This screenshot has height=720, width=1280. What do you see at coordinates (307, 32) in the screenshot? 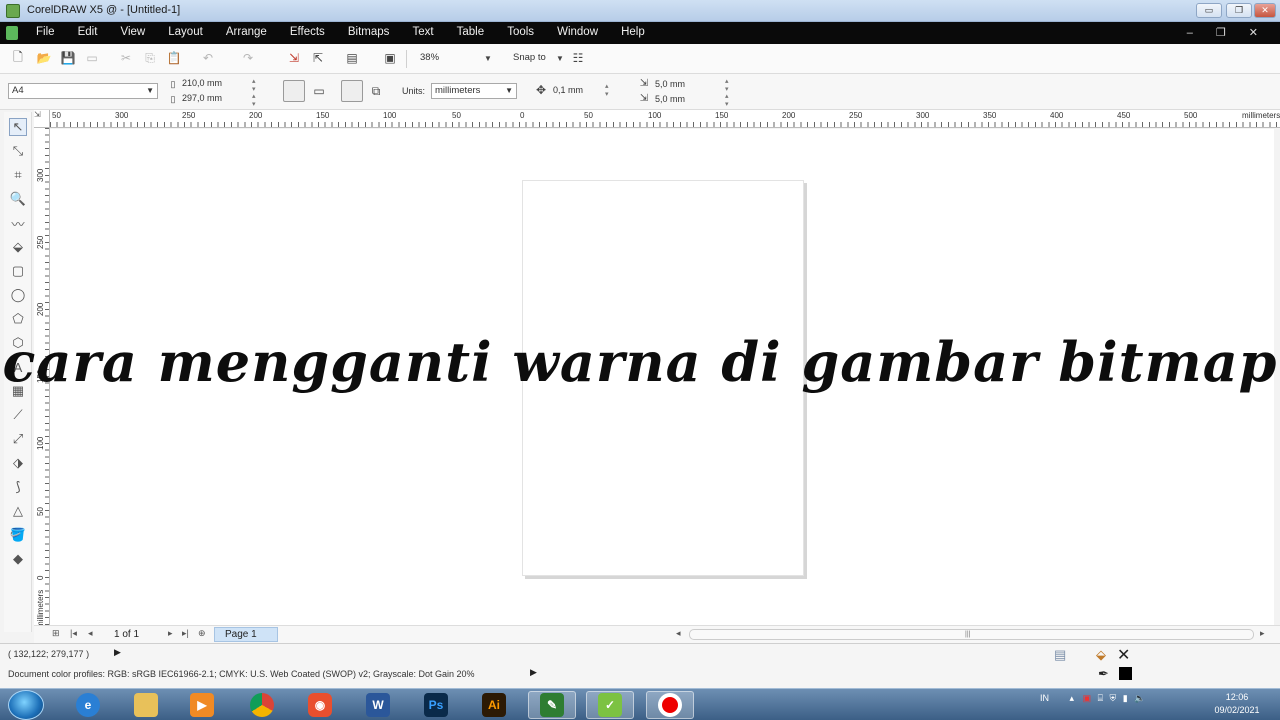
I see `menu-effects: Effects` at bounding box center [307, 32].